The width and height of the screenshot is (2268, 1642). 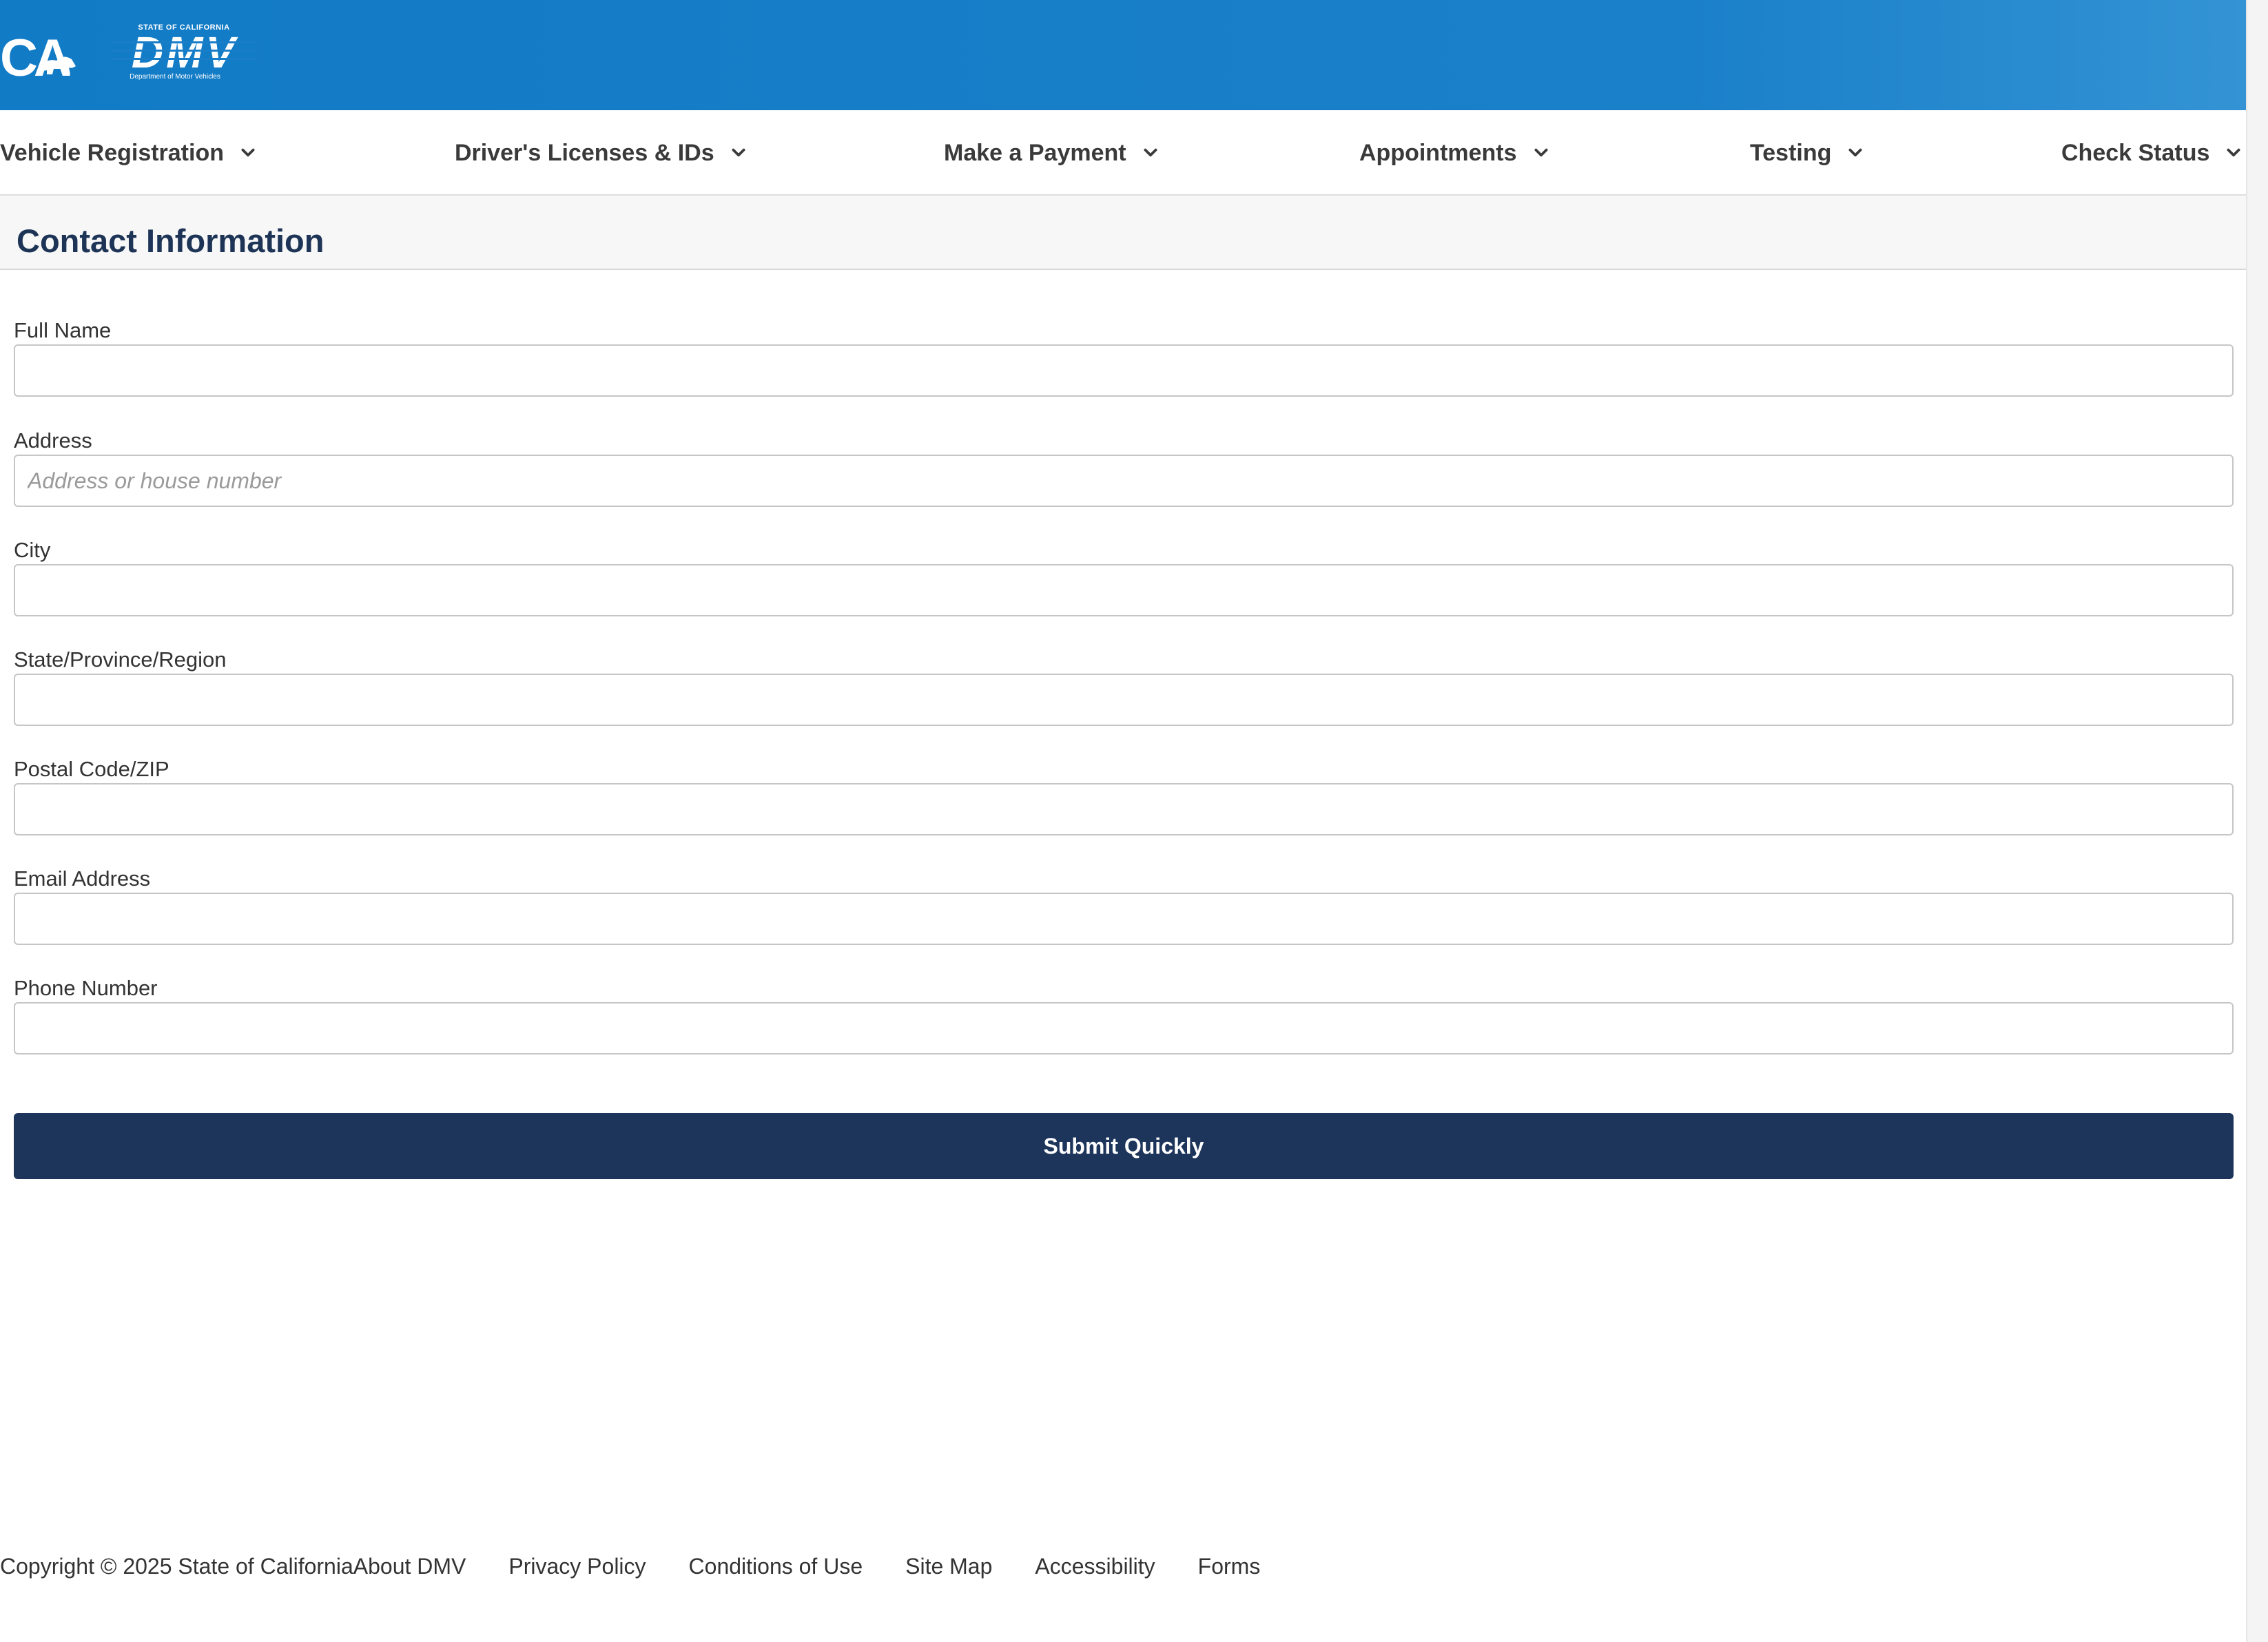 I want to click on footer-link-about-dmv: About DMV, so click(x=409, y=1566).